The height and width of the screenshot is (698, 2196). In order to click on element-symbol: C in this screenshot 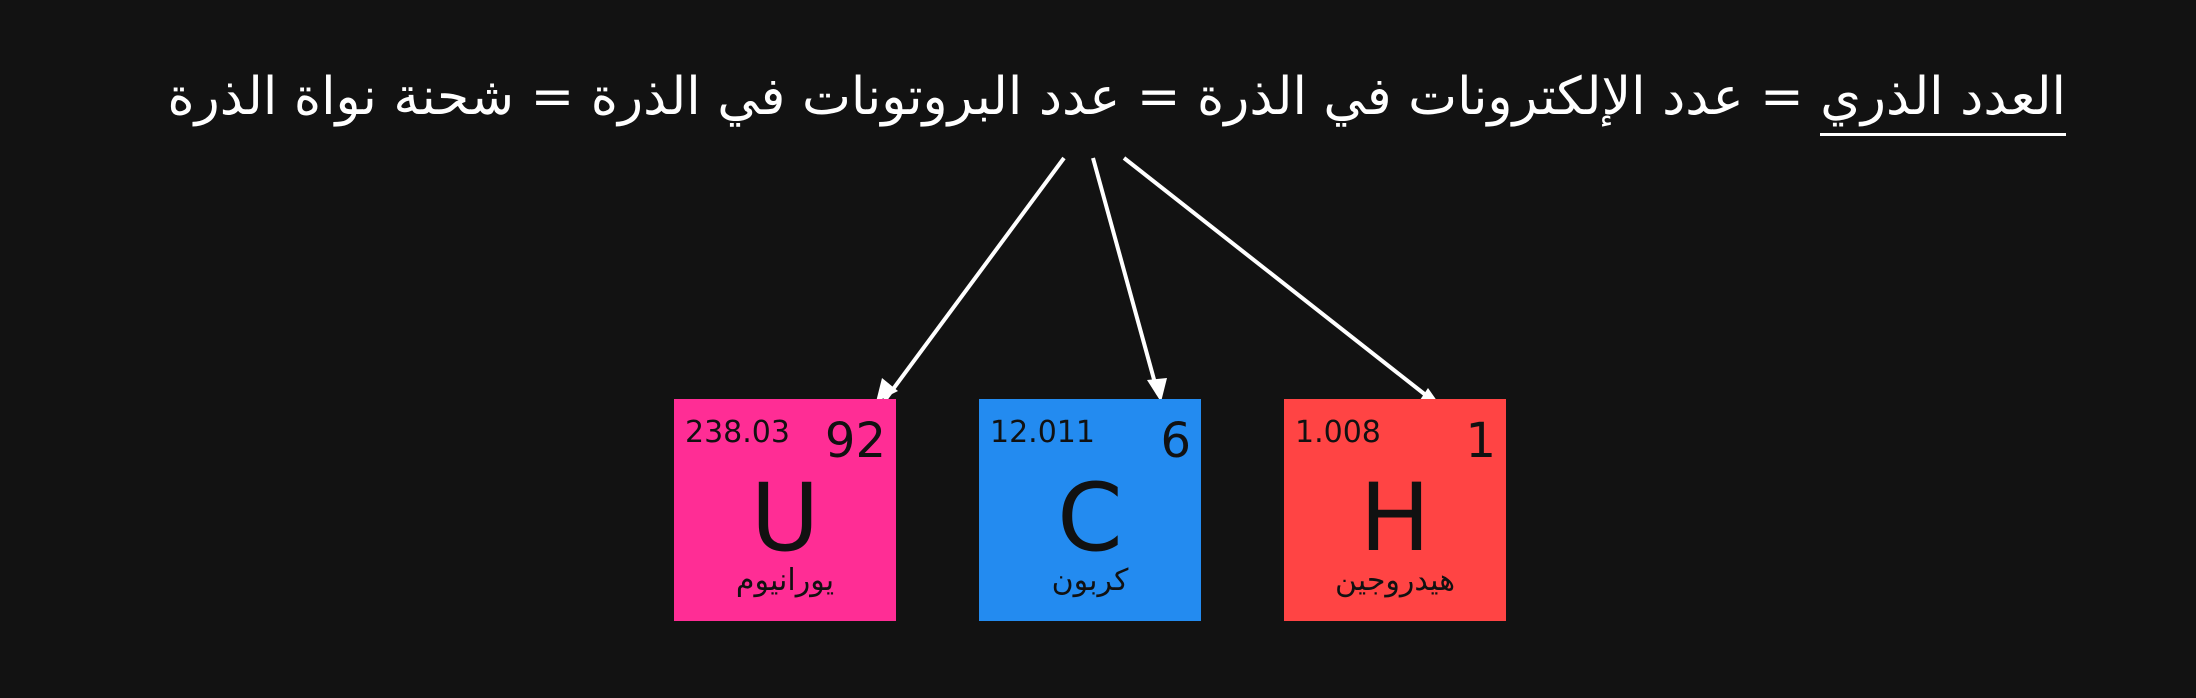, I will do `click(1090, 518)`.